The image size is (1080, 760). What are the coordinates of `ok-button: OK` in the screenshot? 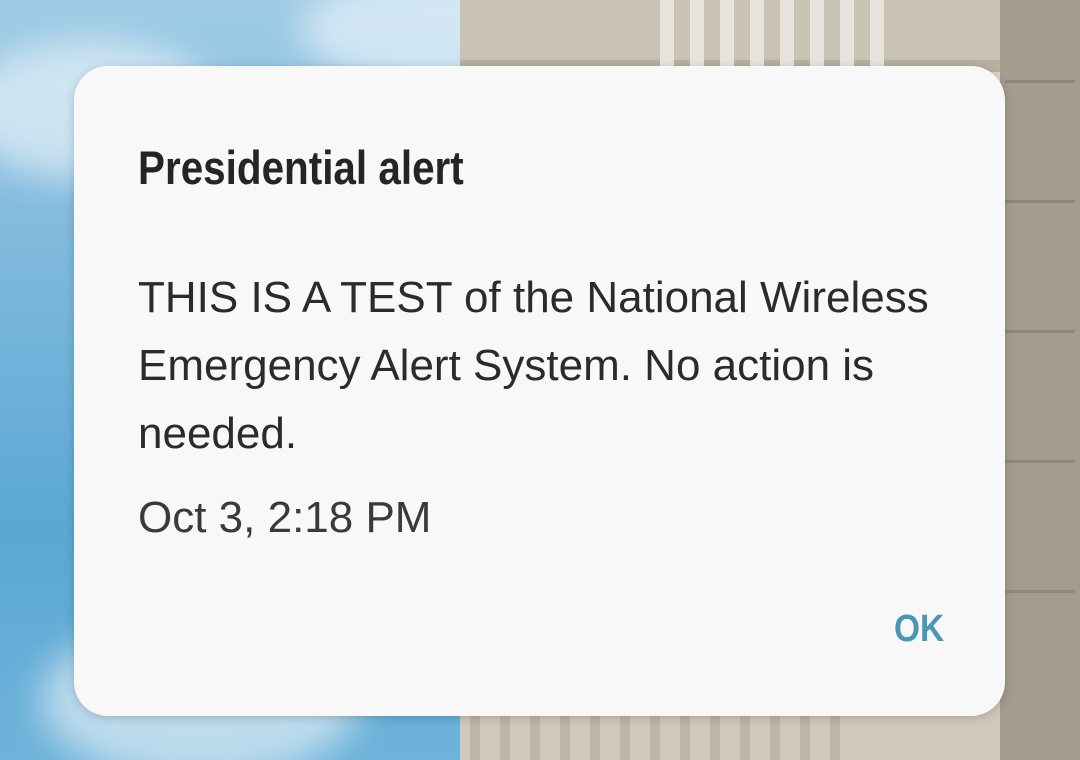 It's located at (919, 629).